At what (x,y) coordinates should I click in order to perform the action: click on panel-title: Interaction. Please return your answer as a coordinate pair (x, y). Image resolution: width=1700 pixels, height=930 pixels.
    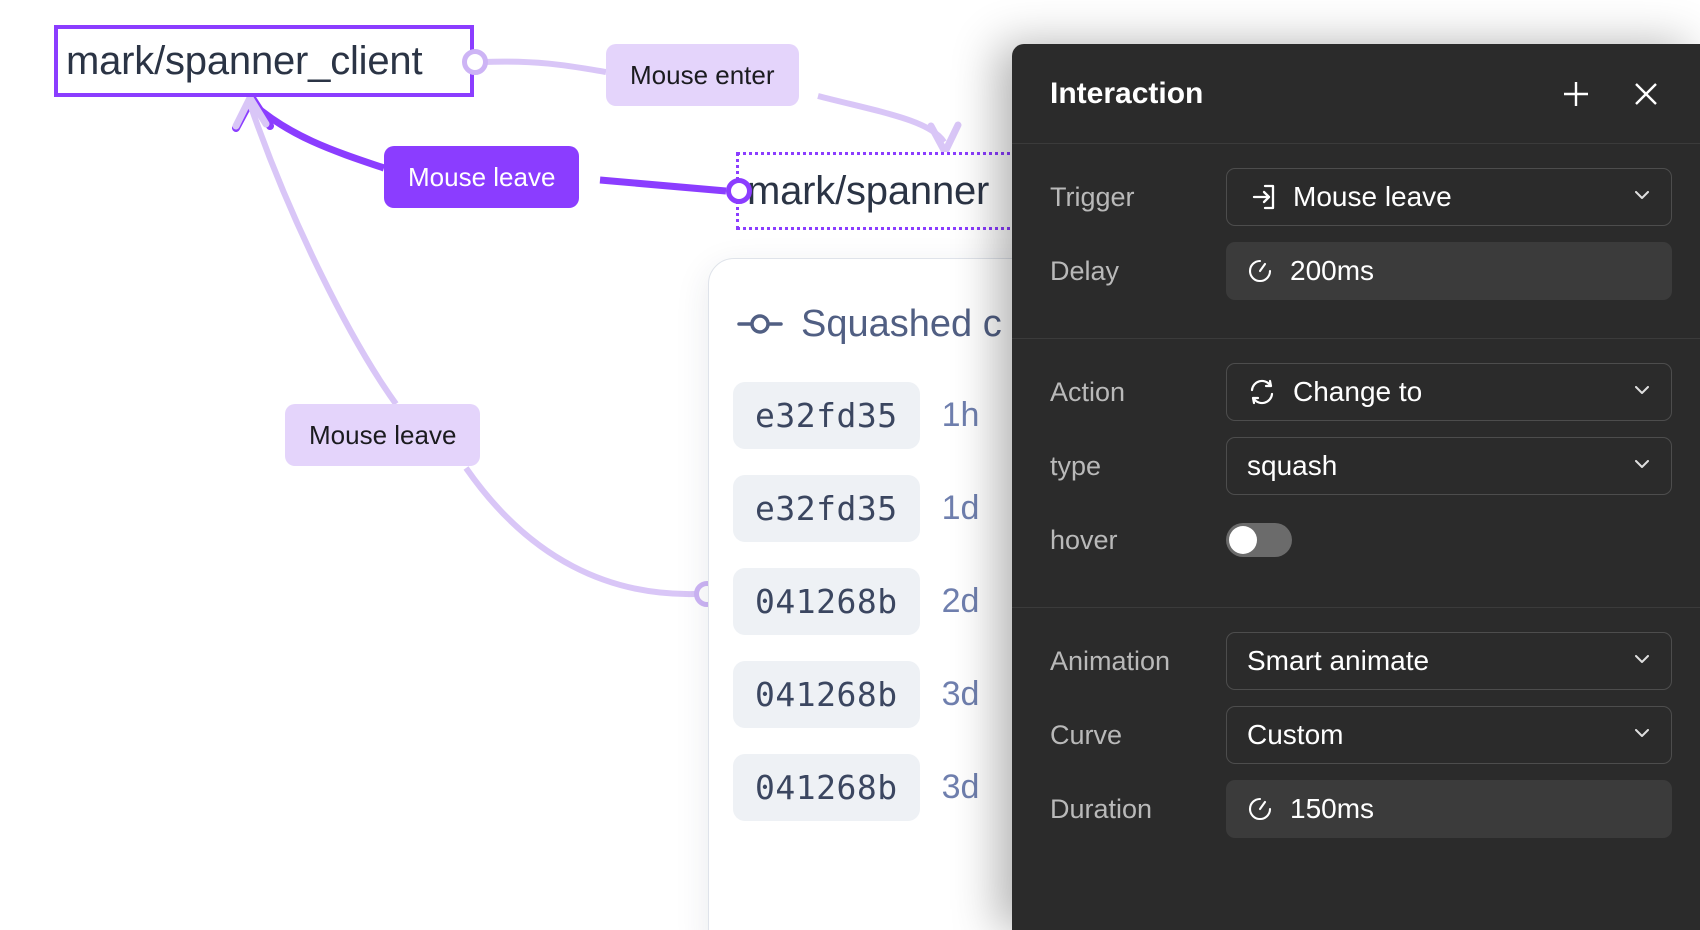
    Looking at the image, I should click on (1127, 93).